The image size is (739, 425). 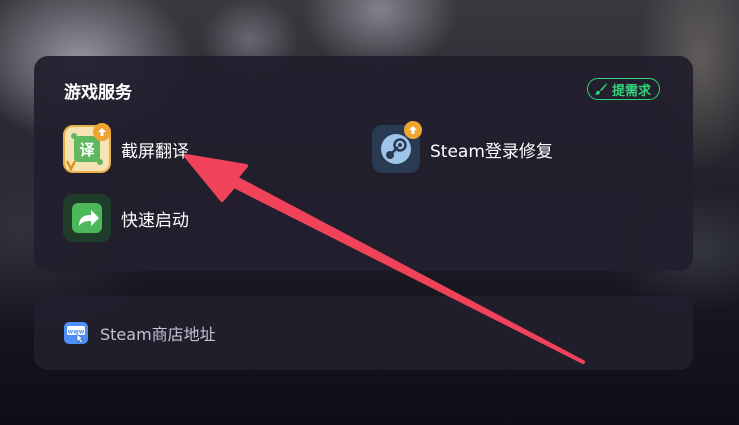 I want to click on service-label: Steam登录修复, so click(x=491, y=151).